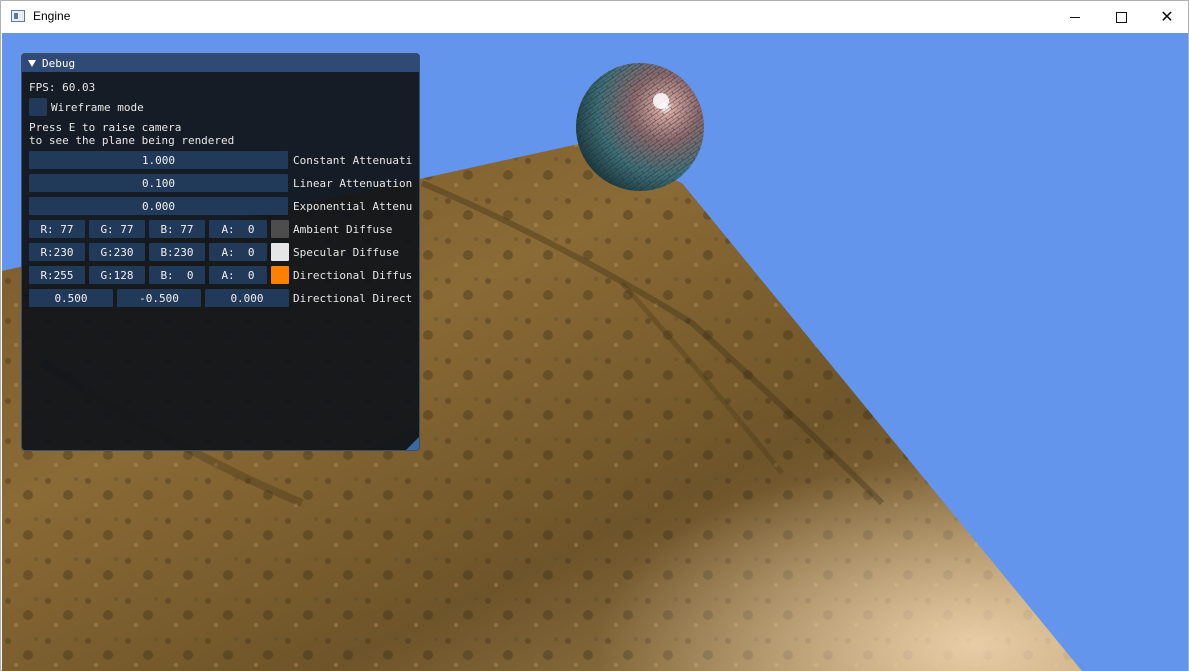 The height and width of the screenshot is (671, 1189). I want to click on specular-diffuse-label: Specular Diffuse, so click(346, 252).